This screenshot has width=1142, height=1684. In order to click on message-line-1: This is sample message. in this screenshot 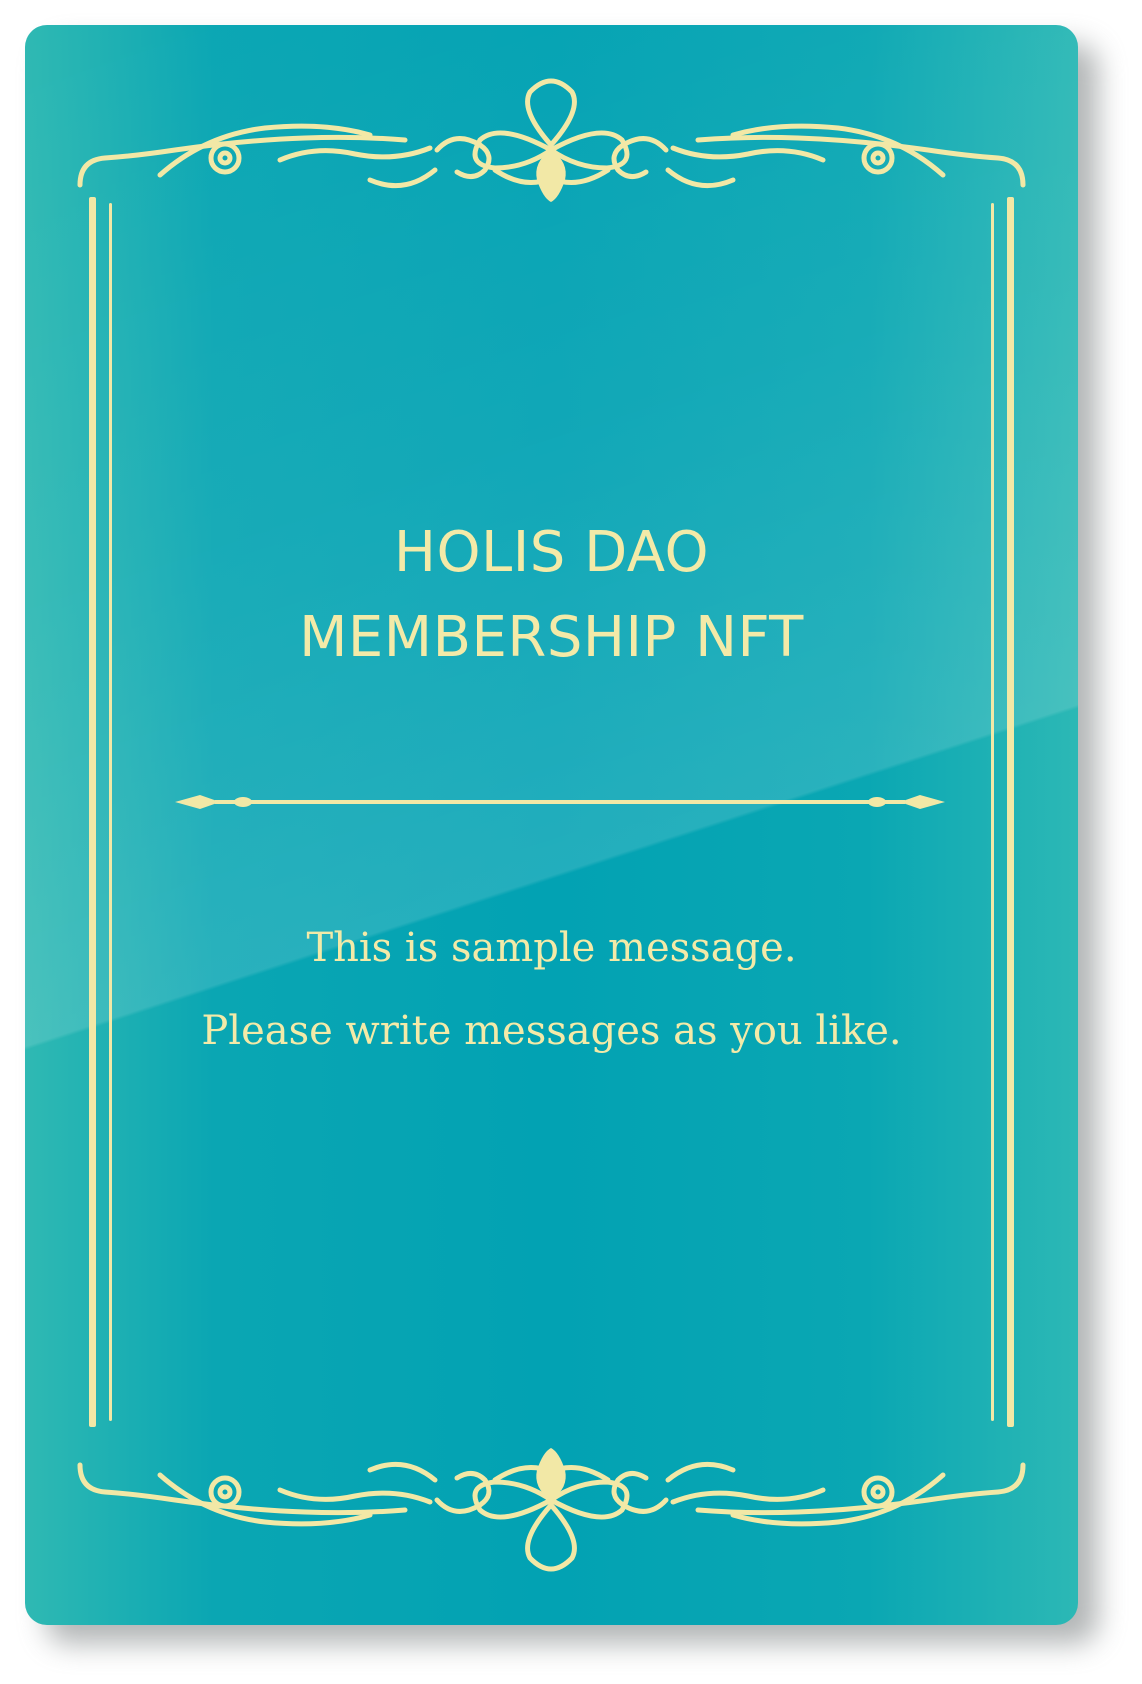, I will do `click(551, 948)`.